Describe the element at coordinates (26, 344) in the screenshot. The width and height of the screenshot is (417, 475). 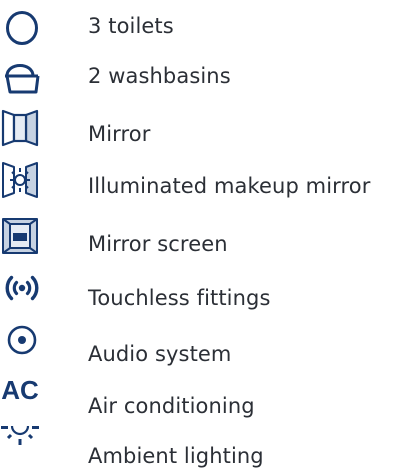
I see `audio-icon` at that location.